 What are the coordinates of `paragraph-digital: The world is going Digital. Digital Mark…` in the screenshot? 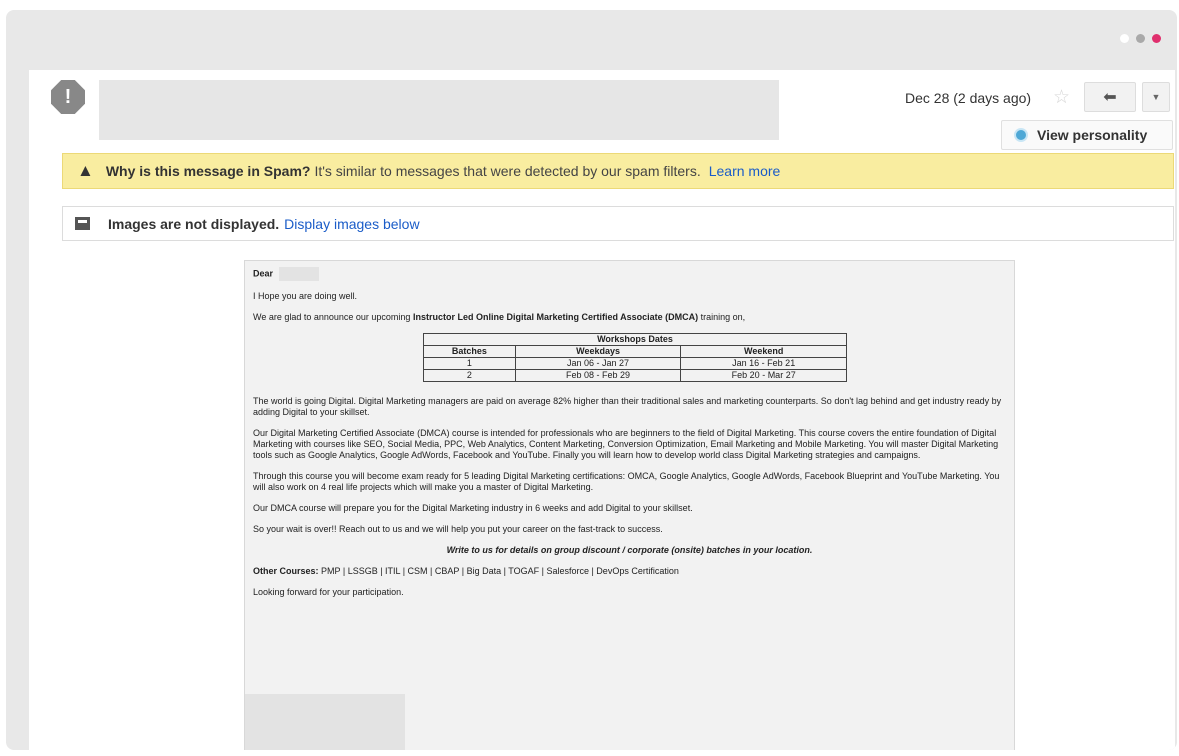 It's located at (627, 406).